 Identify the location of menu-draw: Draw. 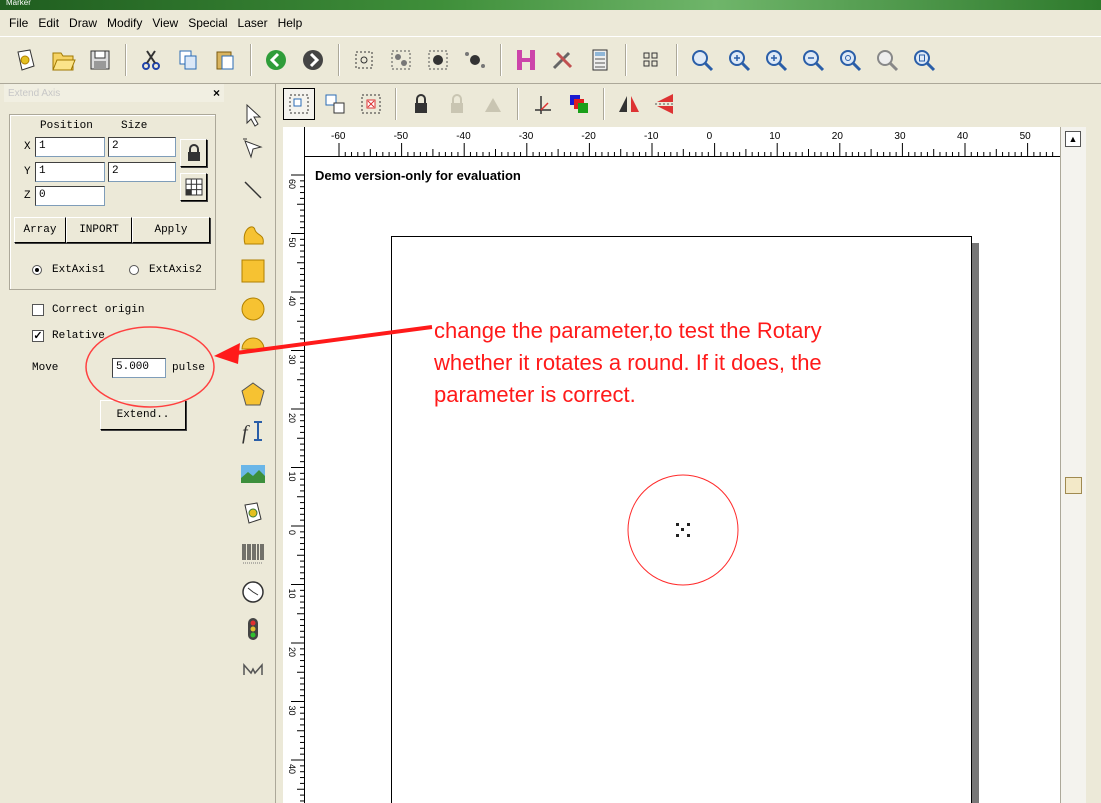
(83, 23).